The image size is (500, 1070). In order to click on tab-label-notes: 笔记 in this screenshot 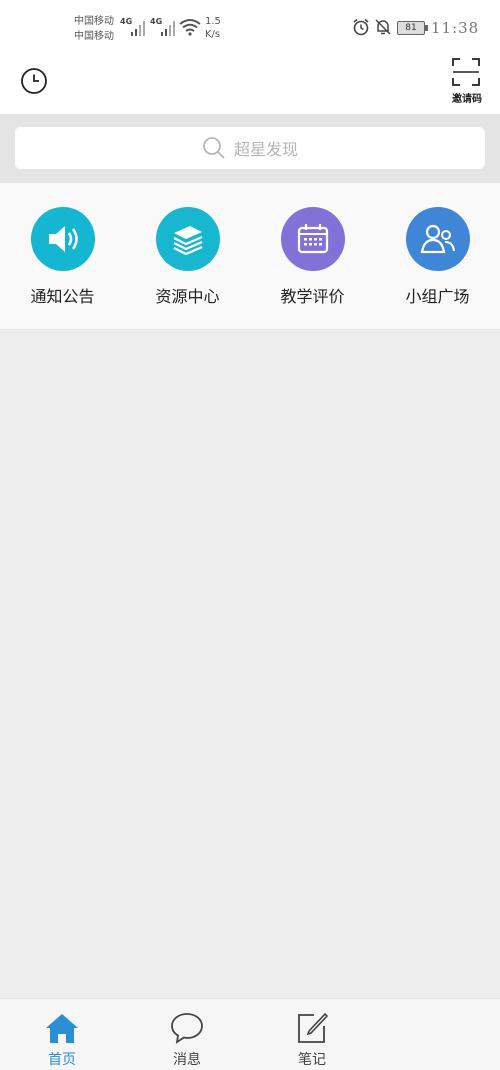, I will do `click(312, 1060)`.